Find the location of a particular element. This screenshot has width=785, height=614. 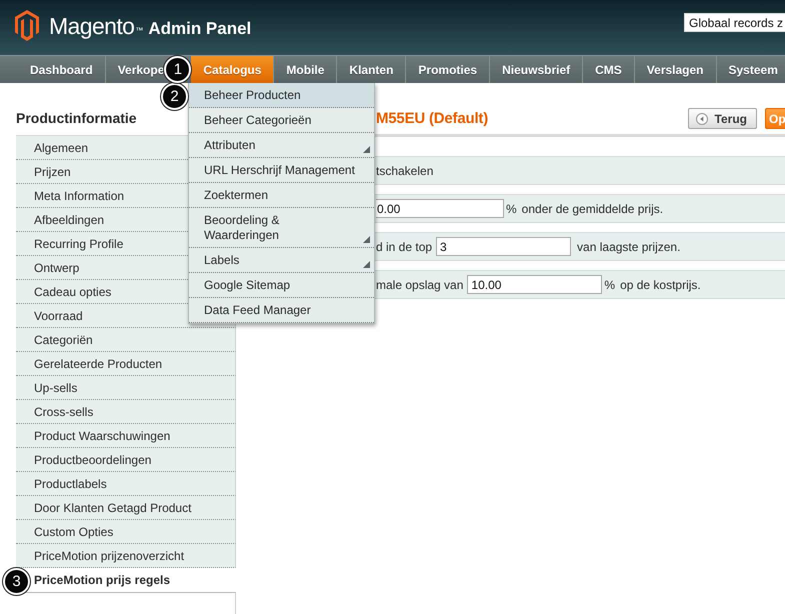

back-button: Terug is located at coordinates (722, 118).